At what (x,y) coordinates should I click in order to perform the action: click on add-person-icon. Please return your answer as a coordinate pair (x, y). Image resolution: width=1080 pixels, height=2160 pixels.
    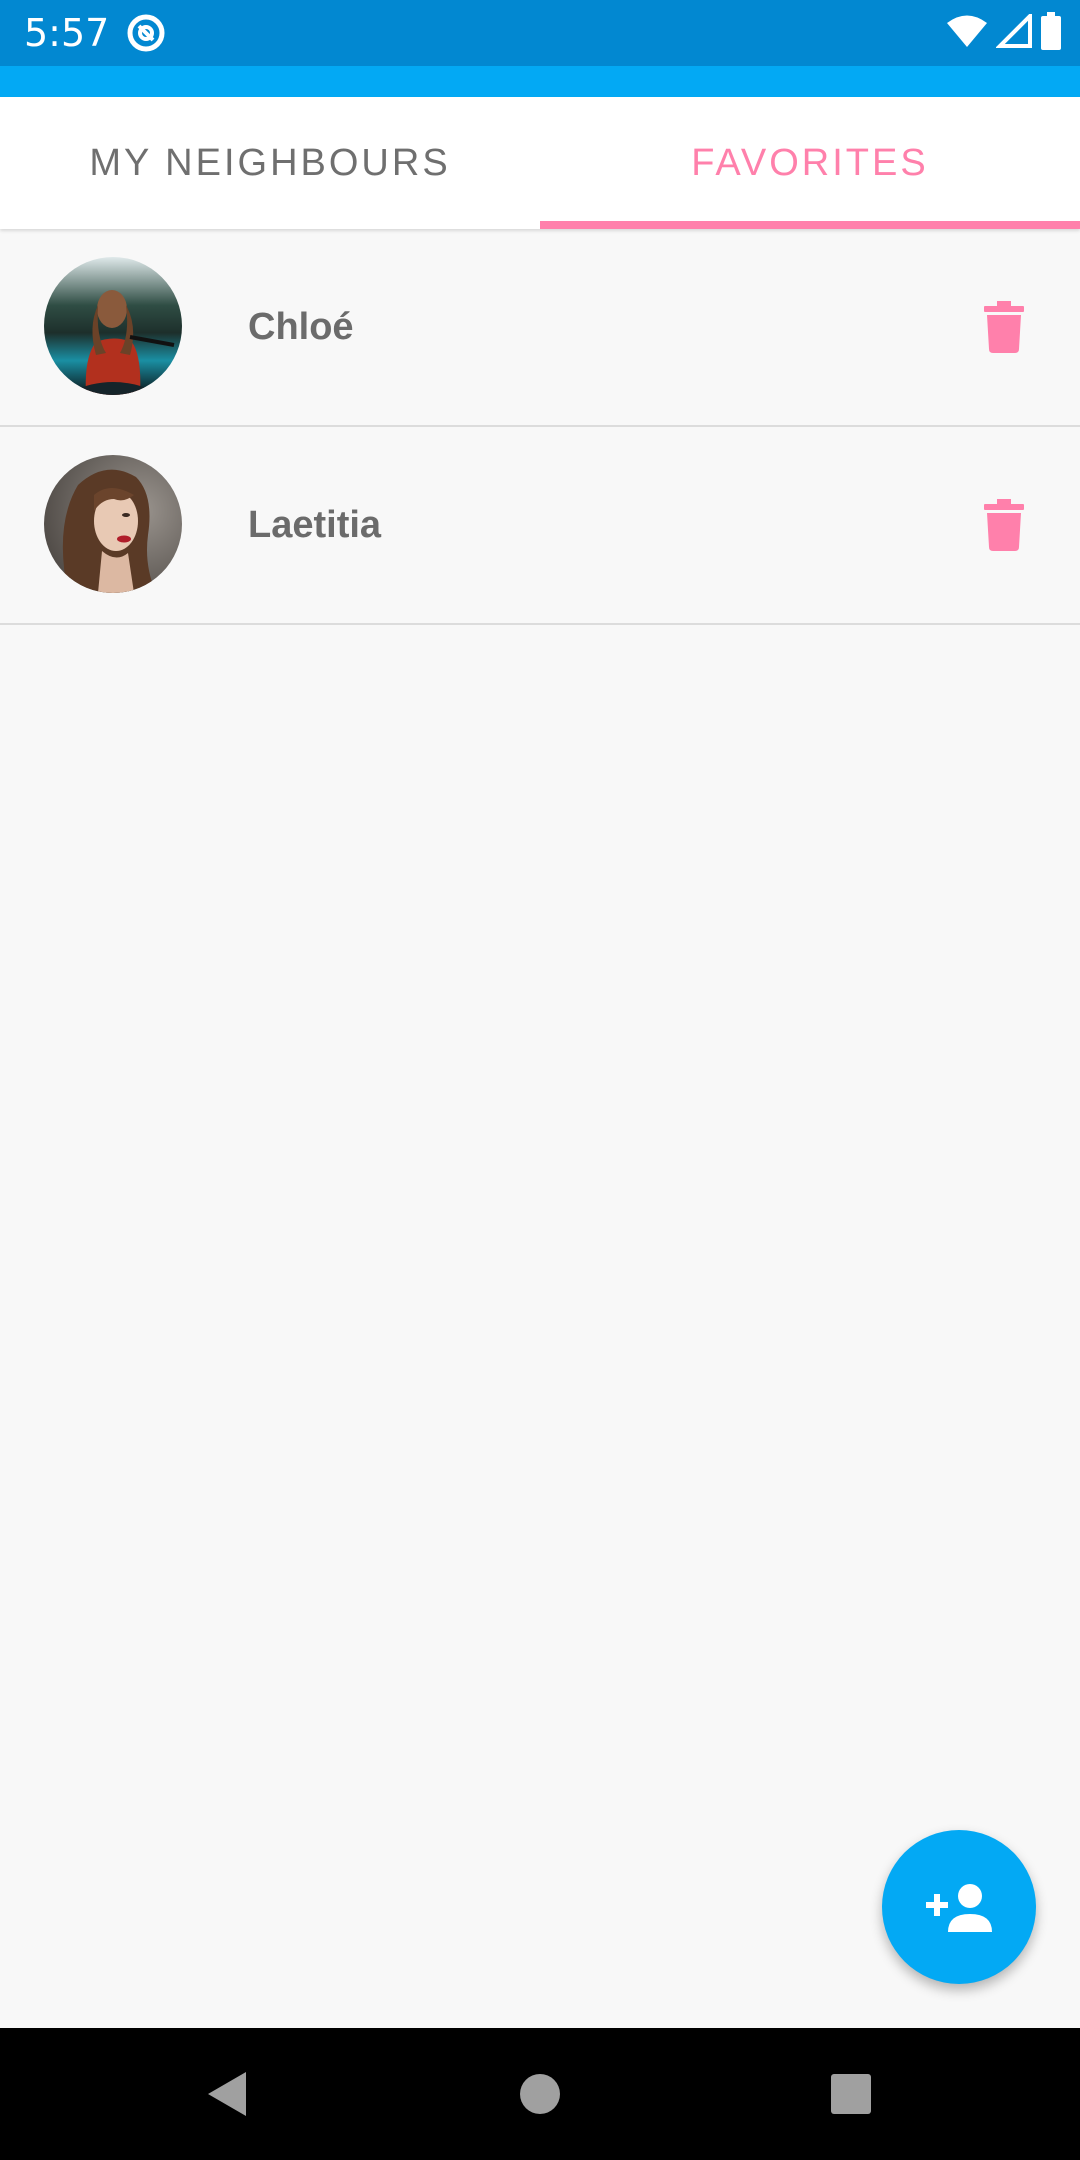
    Looking at the image, I should click on (959, 1908).